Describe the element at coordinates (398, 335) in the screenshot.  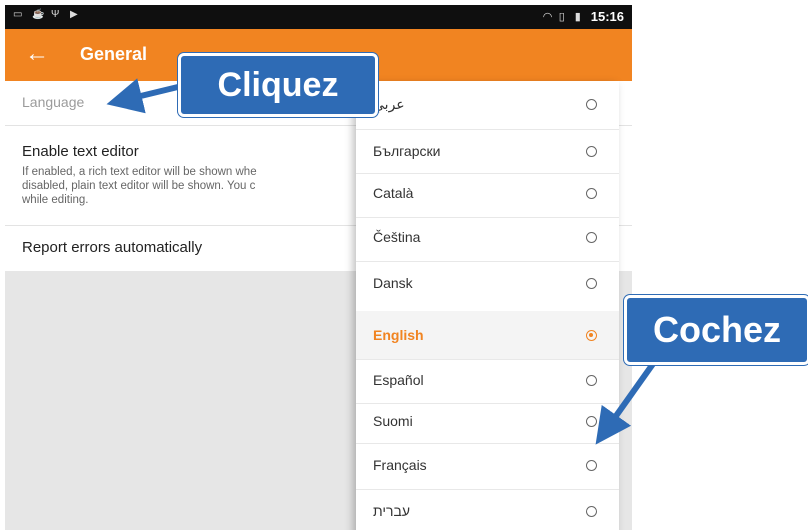
I see `language-option-label: English` at that location.